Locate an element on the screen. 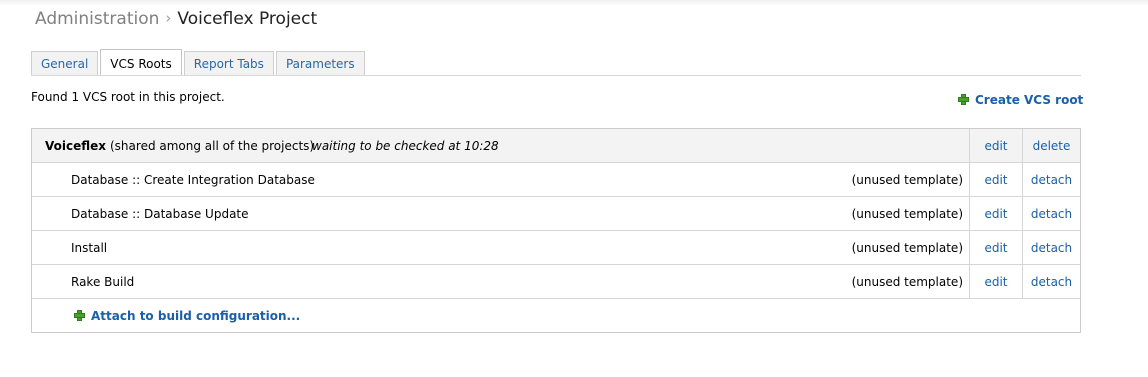  vcs-root-shared-note: (shared among all of the projects) is located at coordinates (212, 146).